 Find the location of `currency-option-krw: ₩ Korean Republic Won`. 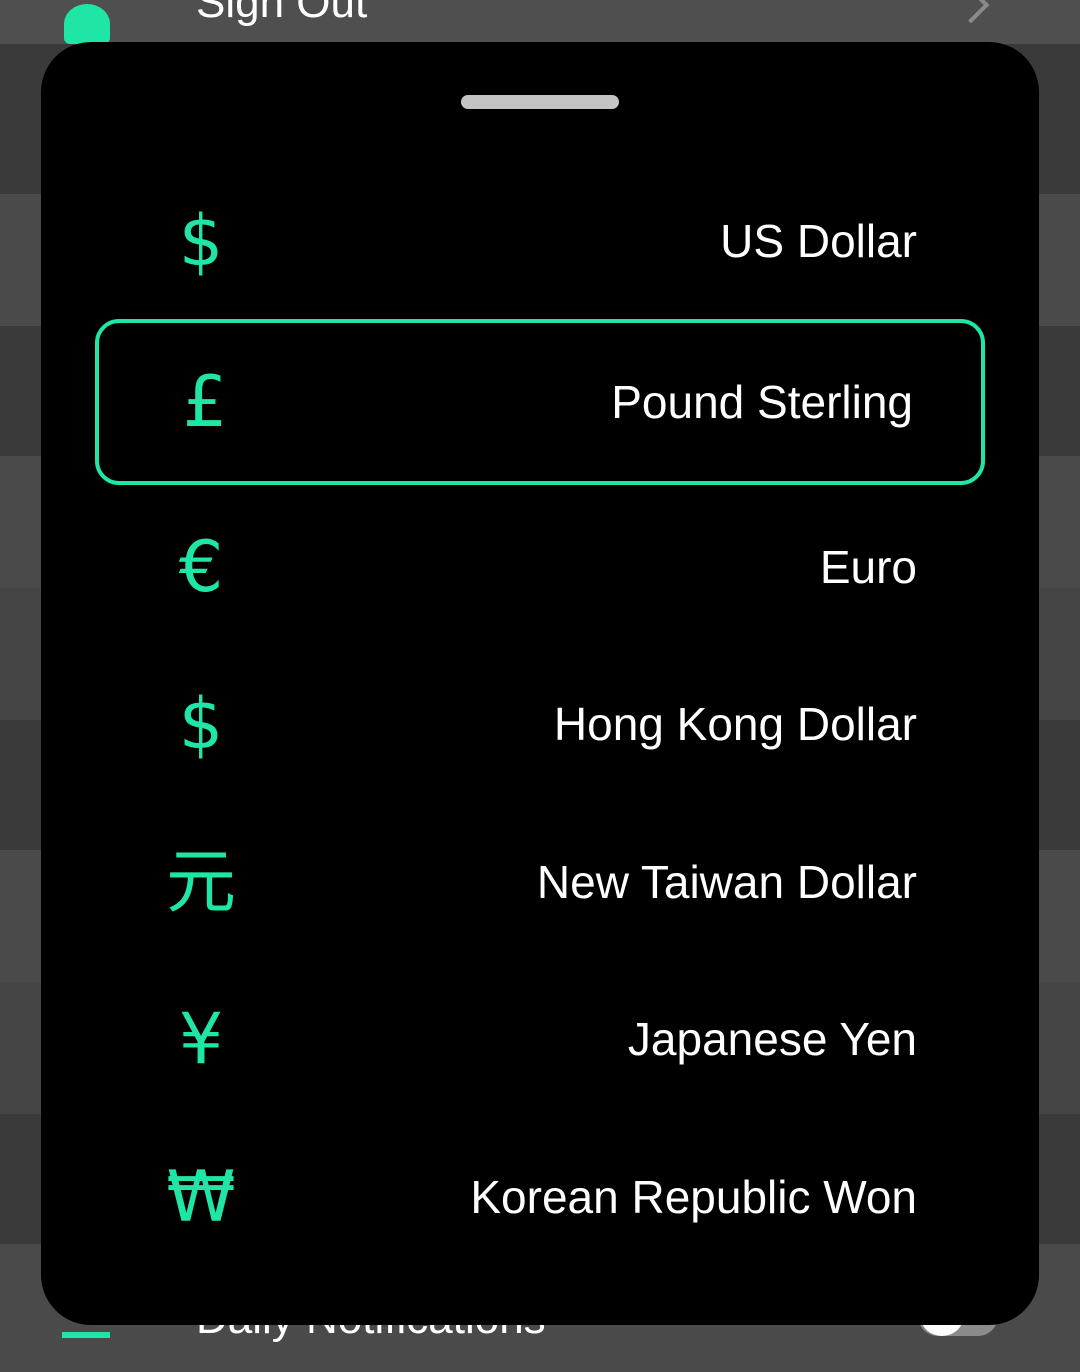

currency-option-krw: ₩ Korean Republic Won is located at coordinates (540, 1197).